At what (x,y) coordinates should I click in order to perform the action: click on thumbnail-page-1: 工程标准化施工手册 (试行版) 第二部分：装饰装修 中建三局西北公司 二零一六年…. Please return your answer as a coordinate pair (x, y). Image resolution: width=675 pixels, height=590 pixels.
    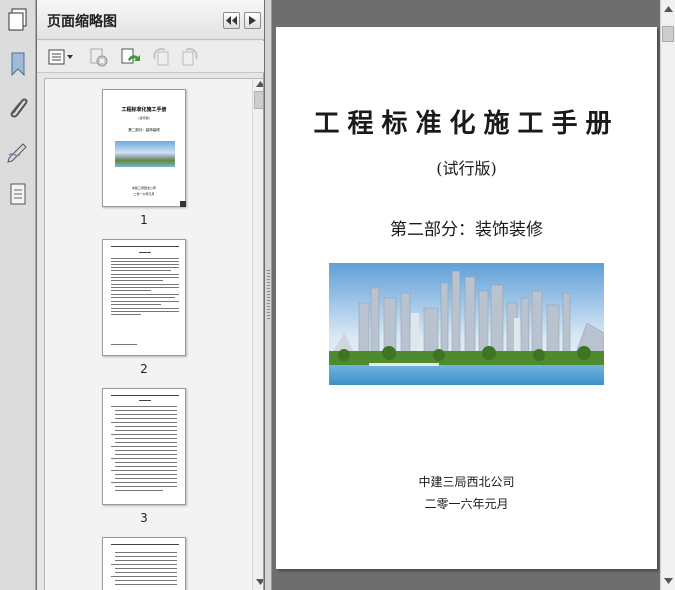
    Looking at the image, I should click on (144, 148).